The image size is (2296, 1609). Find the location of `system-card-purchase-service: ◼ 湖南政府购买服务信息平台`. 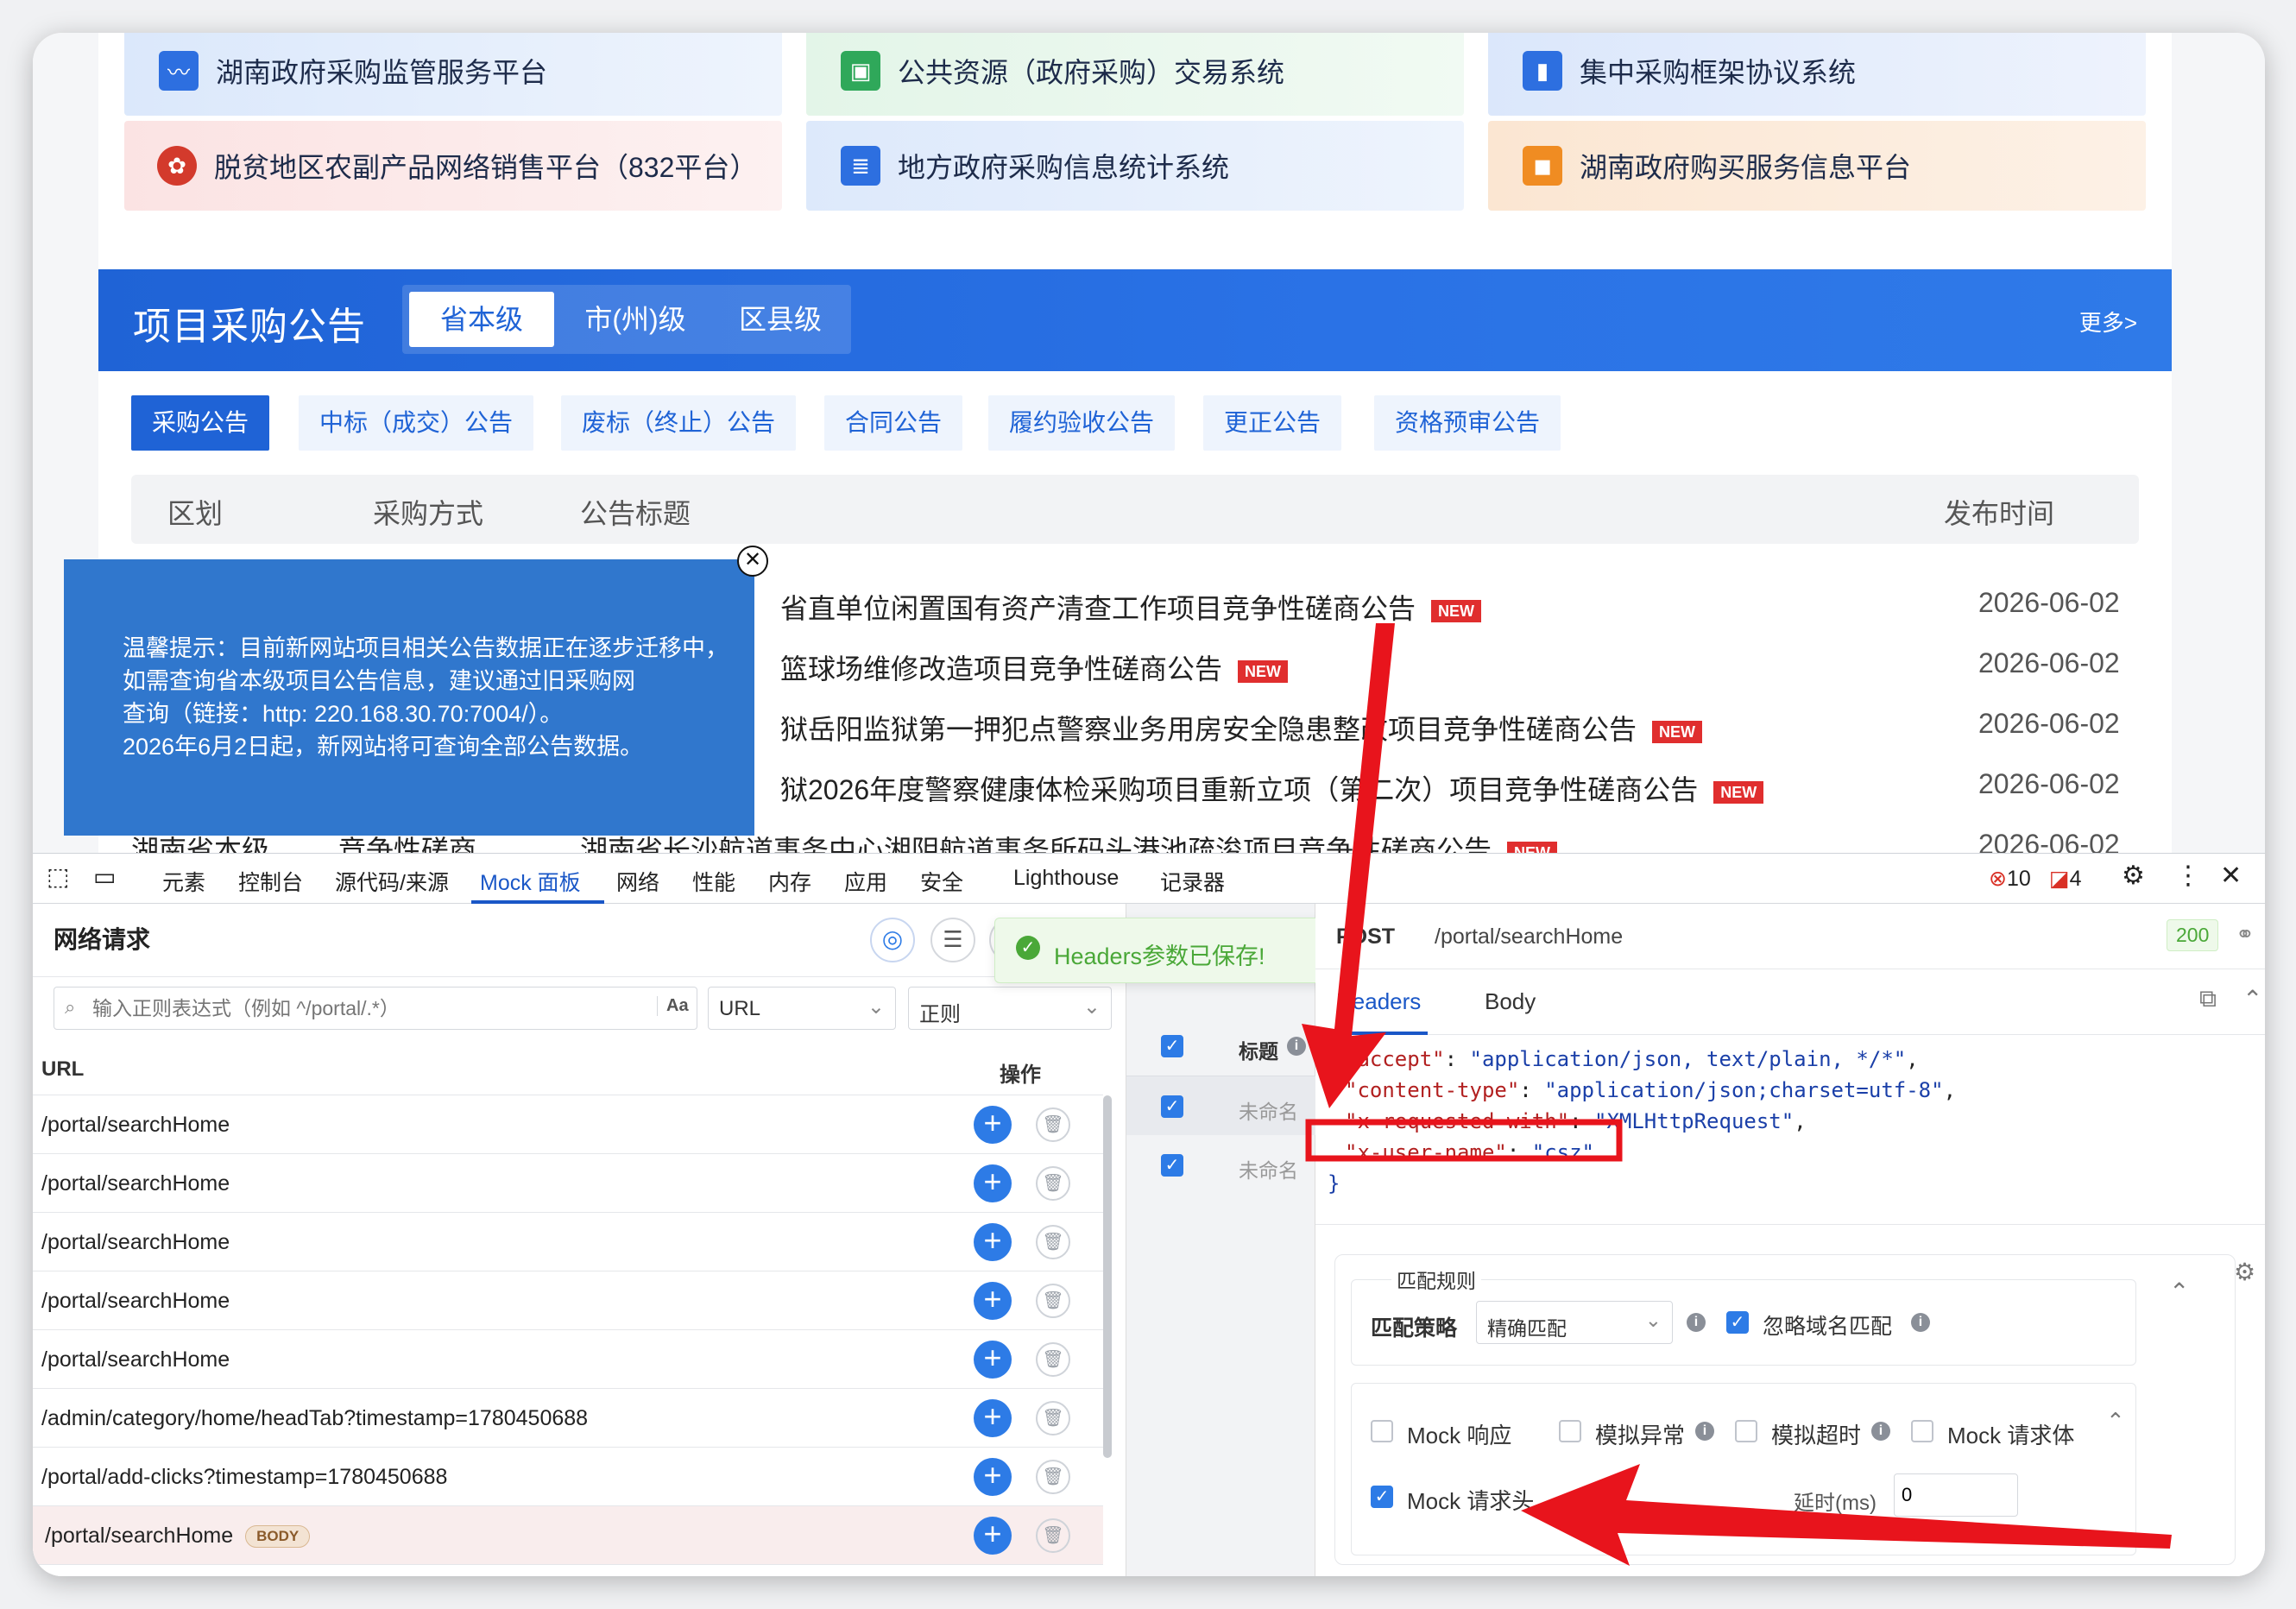

system-card-purchase-service: ◼ 湖南政府购买服务信息平台 is located at coordinates (1817, 166).